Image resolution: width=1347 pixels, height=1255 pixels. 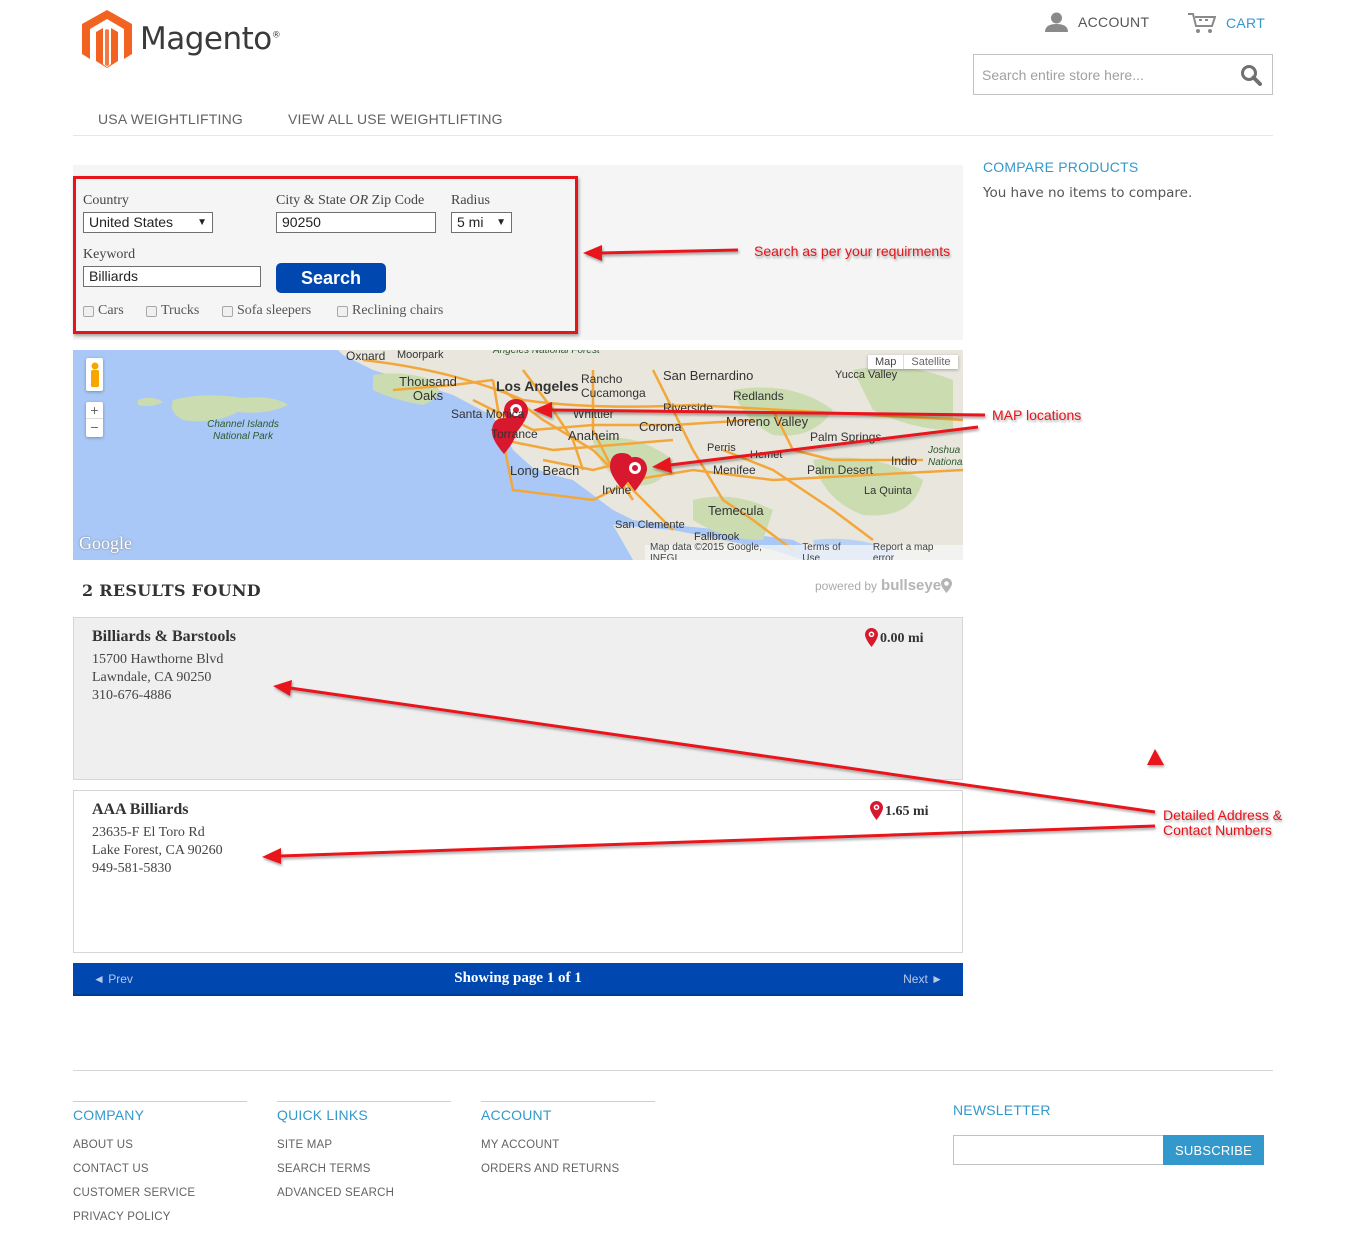 I want to click on footer-link-about-us: ABOUT US, so click(x=160, y=1145).